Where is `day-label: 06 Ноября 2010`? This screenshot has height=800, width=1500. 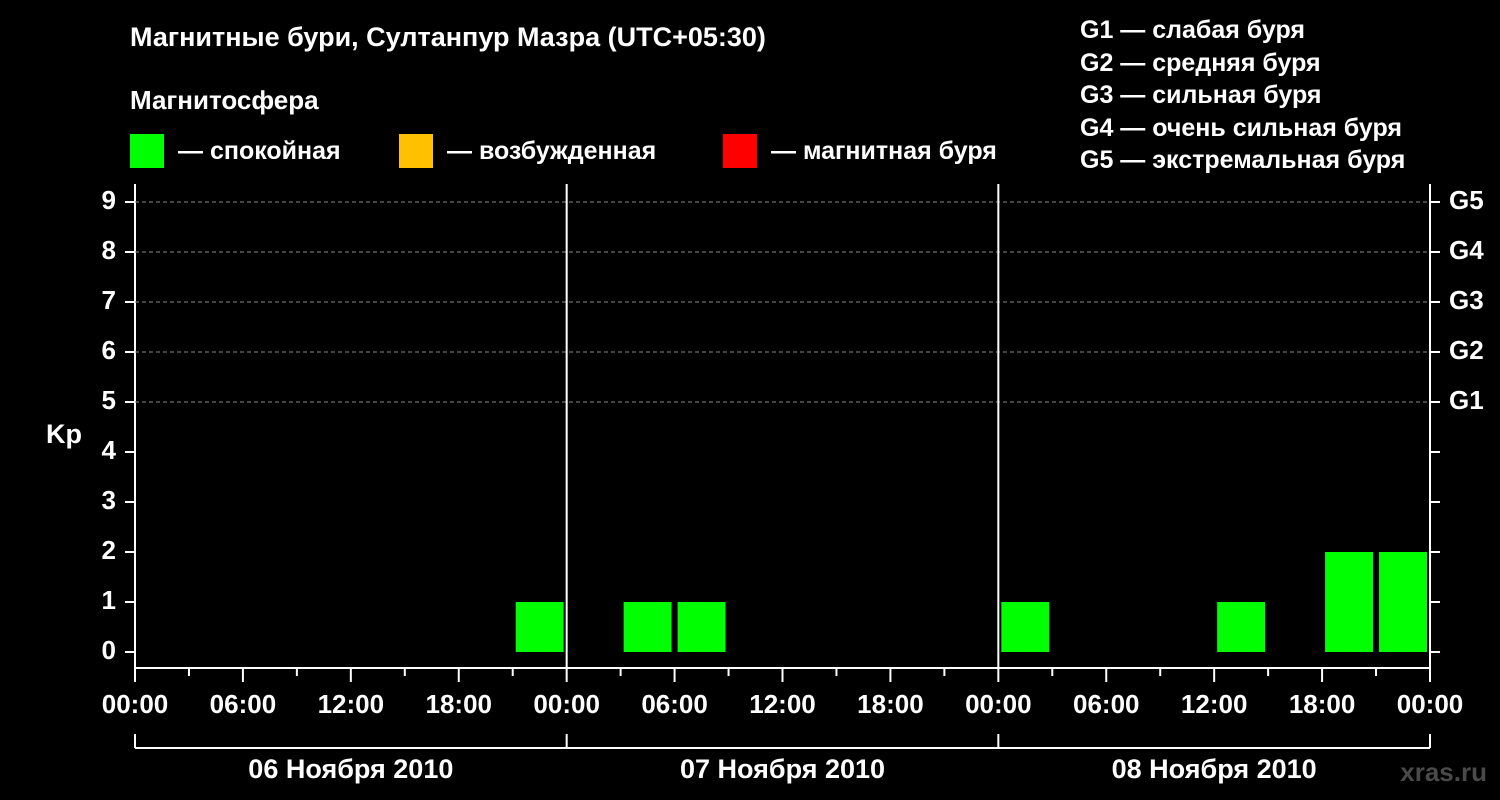
day-label: 06 Ноября 2010 is located at coordinates (350, 769).